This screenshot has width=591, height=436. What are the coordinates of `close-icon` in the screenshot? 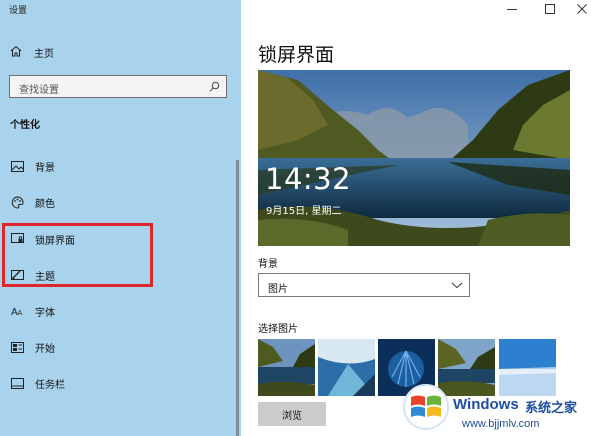 It's located at (582, 9).